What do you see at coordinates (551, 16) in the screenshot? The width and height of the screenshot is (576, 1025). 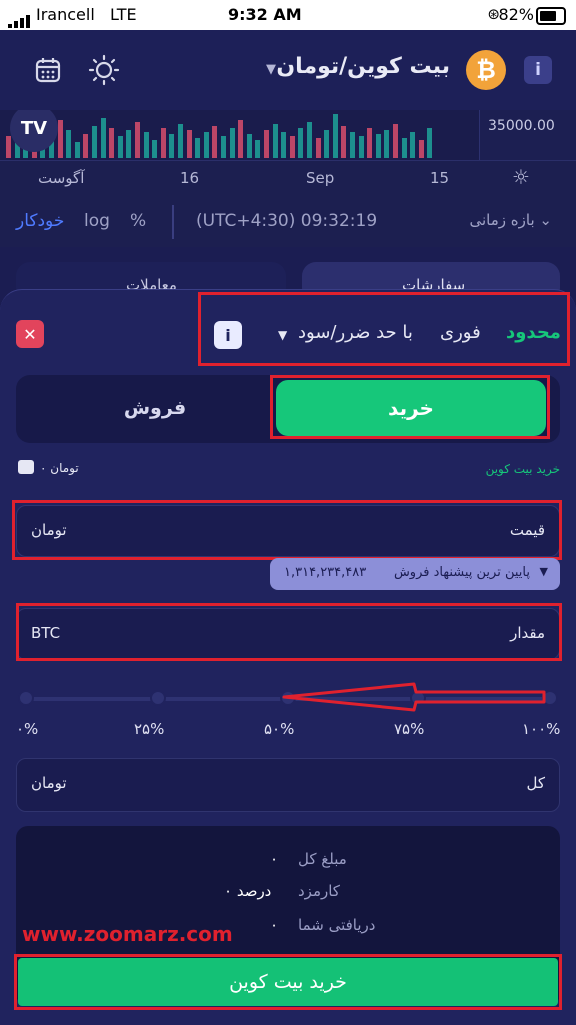 I see `battery-icon` at bounding box center [551, 16].